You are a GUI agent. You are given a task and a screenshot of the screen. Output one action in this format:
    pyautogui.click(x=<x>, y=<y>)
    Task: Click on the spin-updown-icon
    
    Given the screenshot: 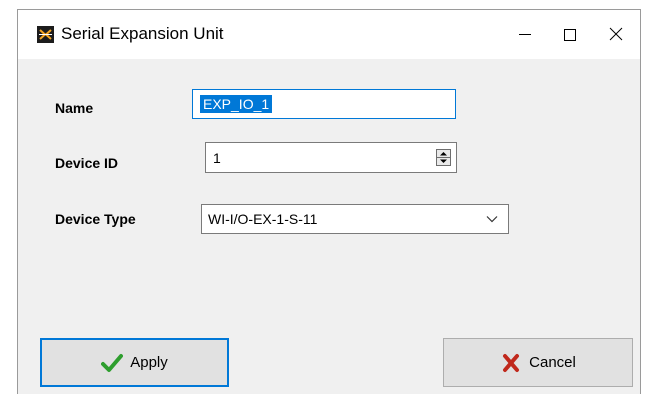 What is the action you would take?
    pyautogui.click(x=443, y=157)
    